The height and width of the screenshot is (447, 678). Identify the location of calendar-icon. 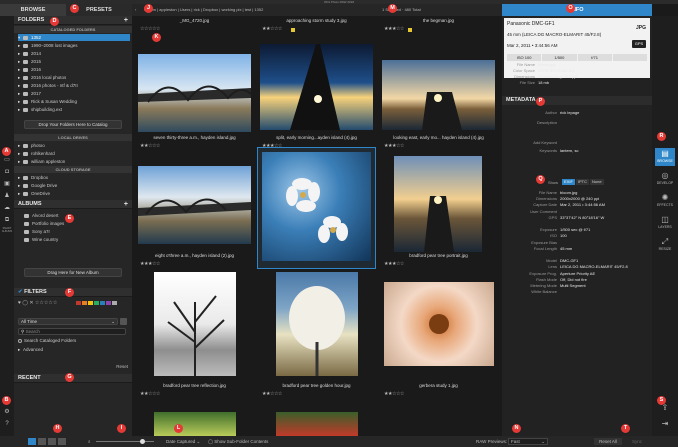
(123, 321).